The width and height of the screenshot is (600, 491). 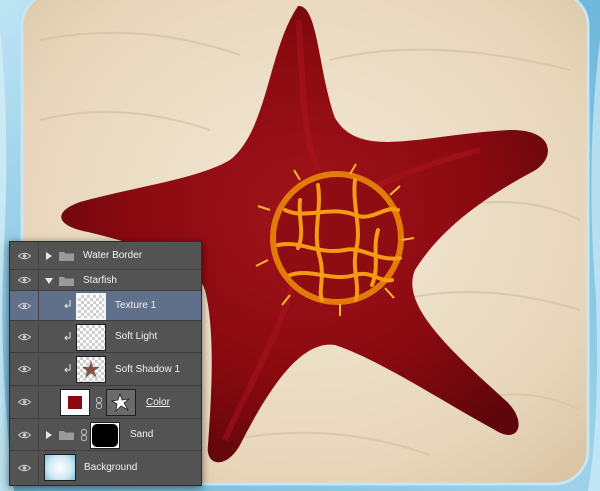 I want to click on vector-mask-thumbnail, so click(x=121, y=402).